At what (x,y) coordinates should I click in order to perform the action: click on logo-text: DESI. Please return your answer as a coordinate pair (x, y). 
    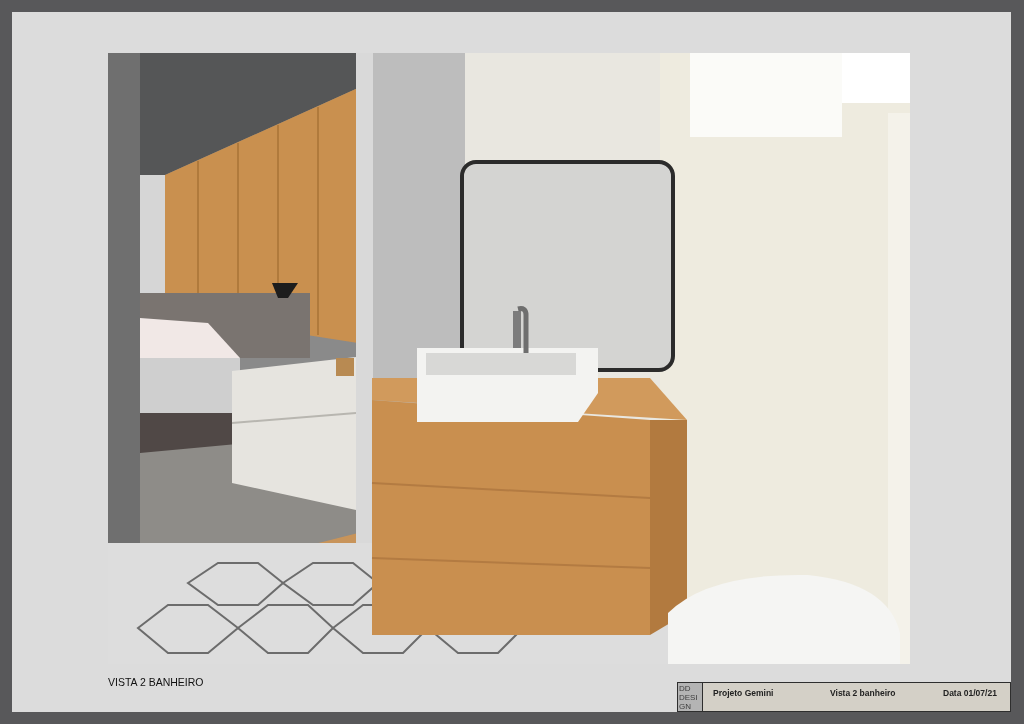
    Looking at the image, I should click on (689, 697).